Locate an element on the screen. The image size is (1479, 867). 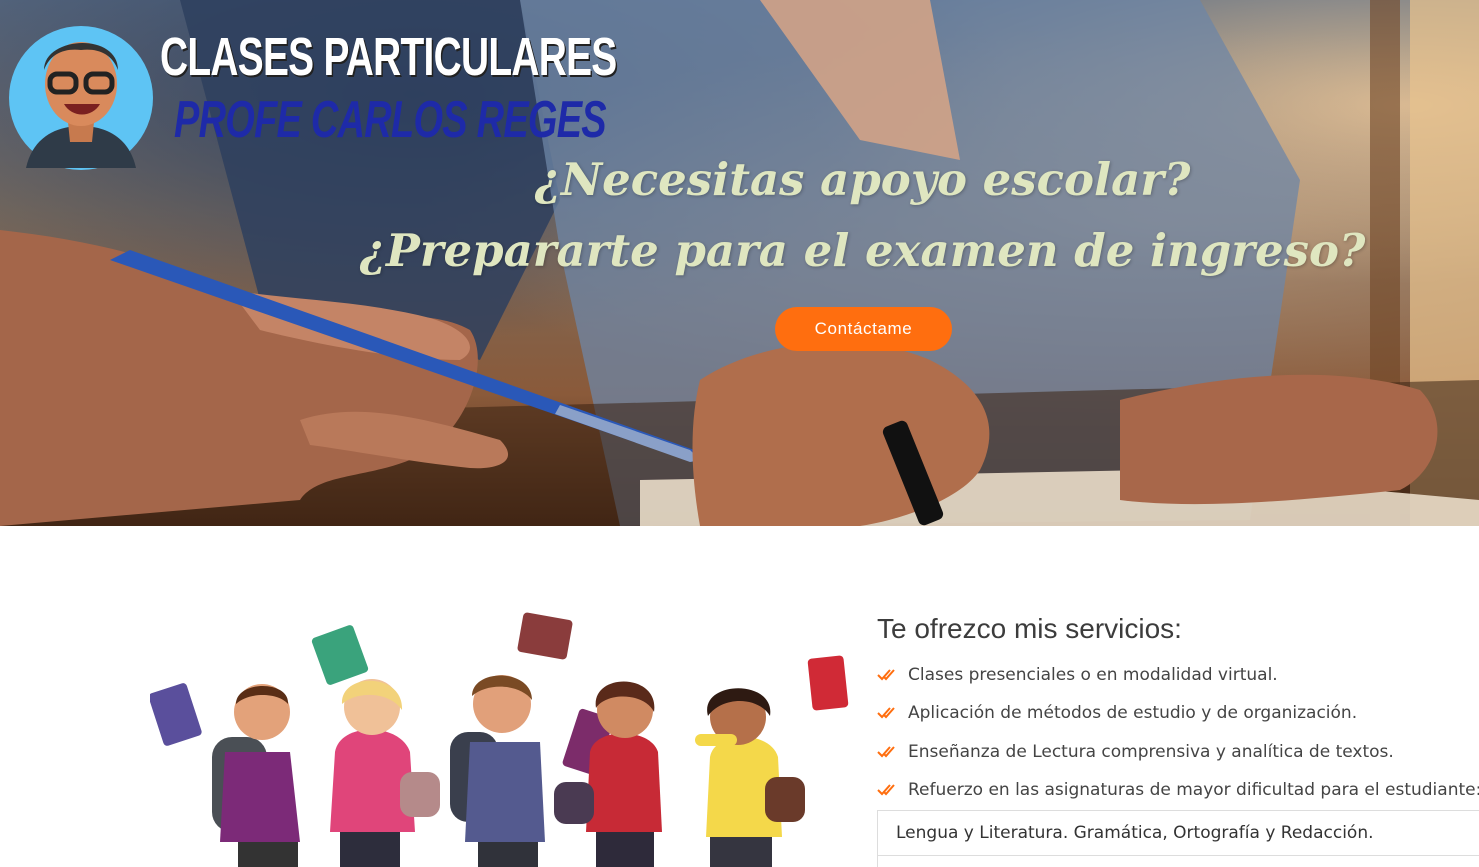
logo-subtitle: PROFE CARLOS REGES is located at coordinates (390, 120).